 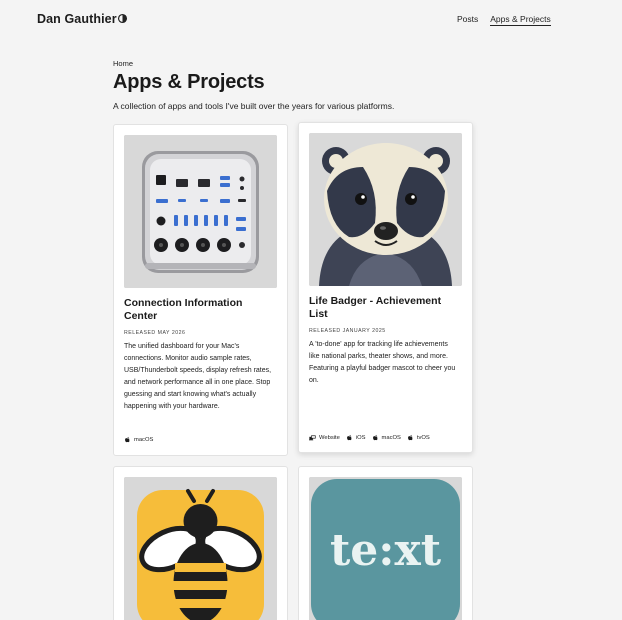 I want to click on platform-ios: iOS, so click(x=356, y=437).